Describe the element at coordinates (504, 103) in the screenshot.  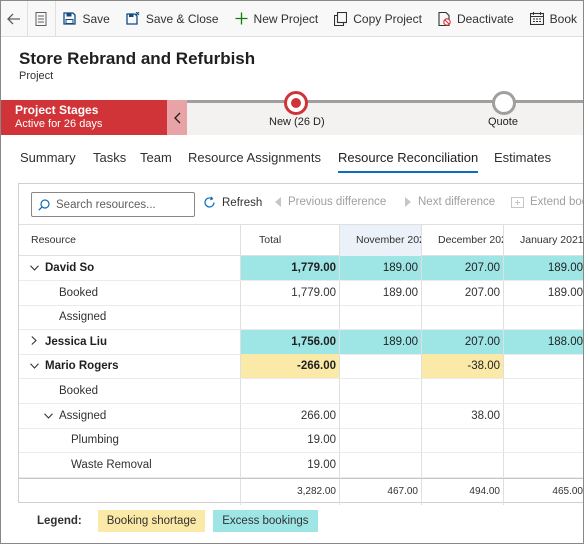
I see `stage-quote-node` at that location.